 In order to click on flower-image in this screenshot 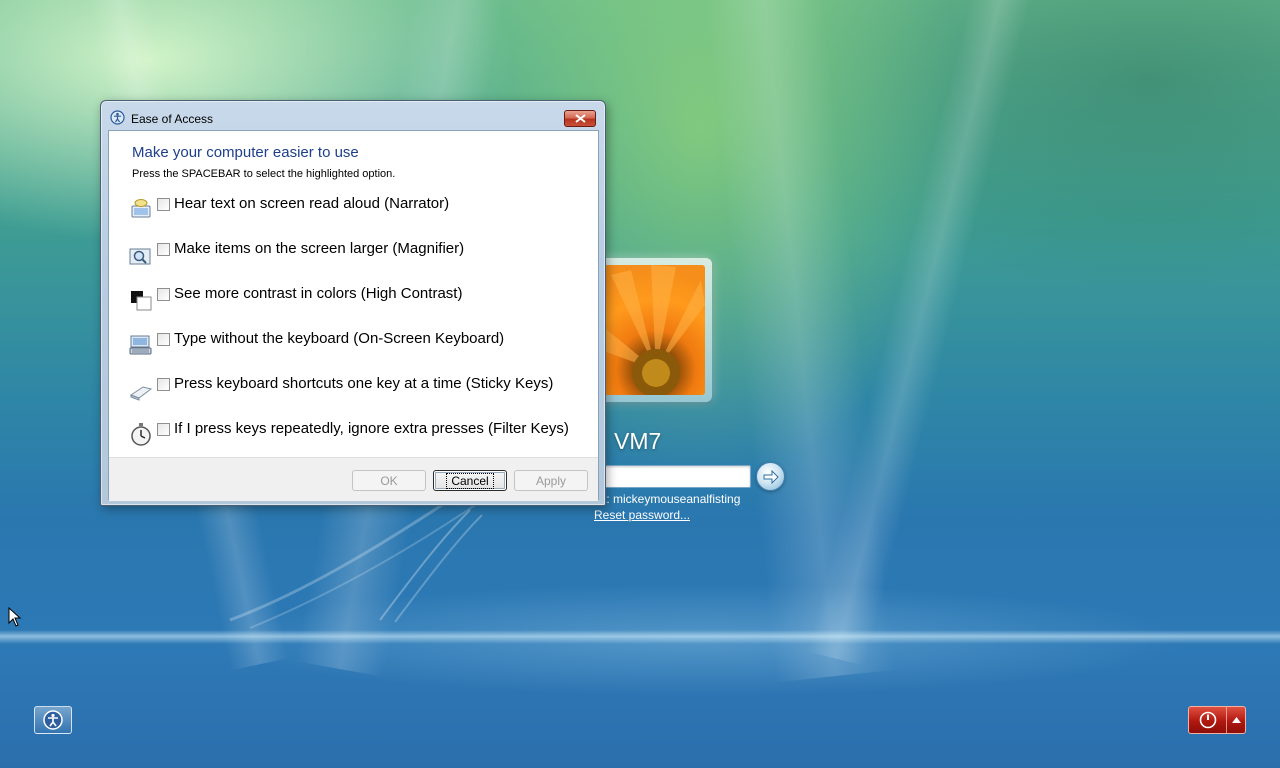, I will do `click(653, 330)`.